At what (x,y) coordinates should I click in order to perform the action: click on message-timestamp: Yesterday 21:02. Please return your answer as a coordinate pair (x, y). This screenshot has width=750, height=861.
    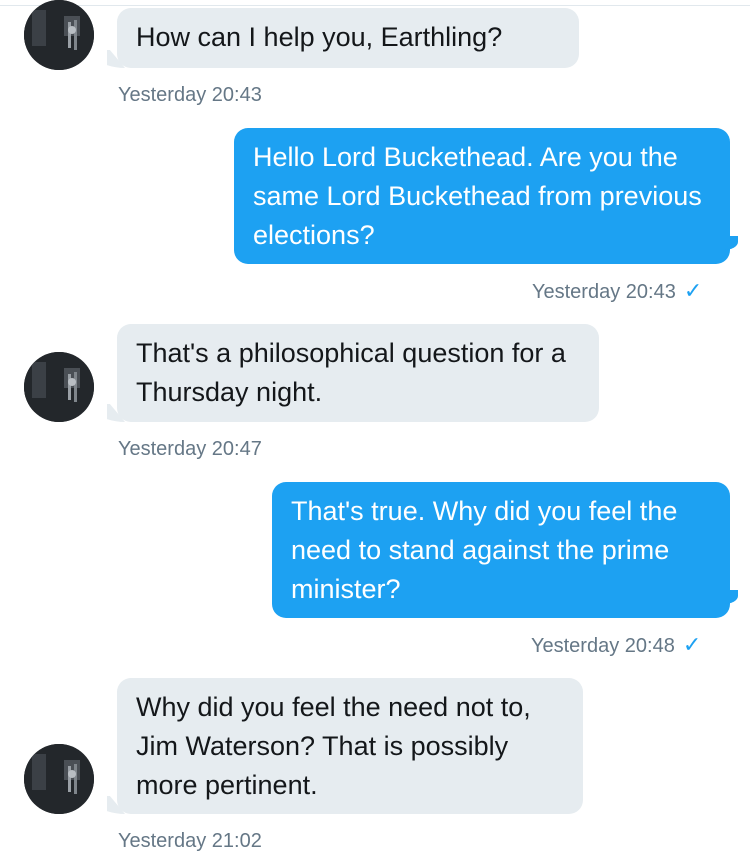
    Looking at the image, I should click on (190, 841).